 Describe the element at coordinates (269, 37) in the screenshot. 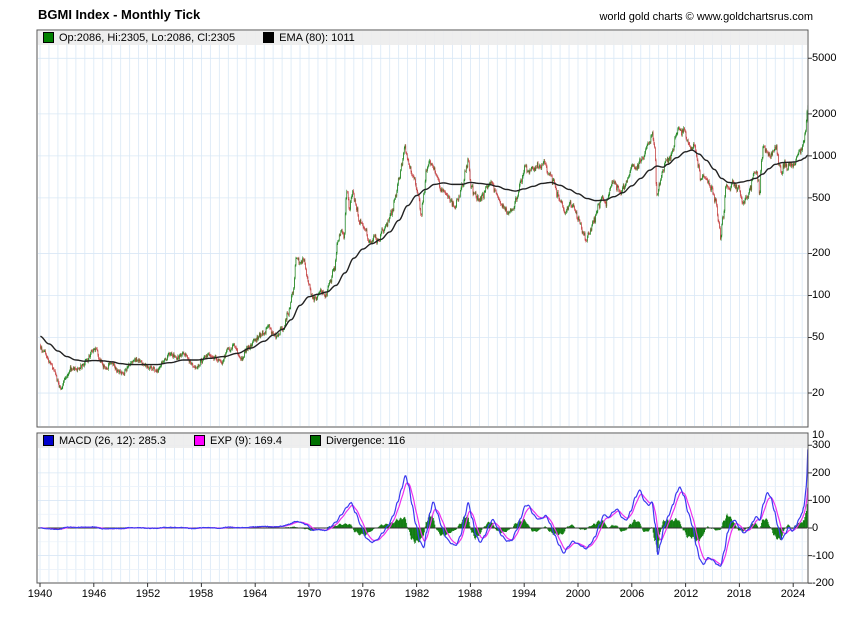

I see `ema-swatch-icon` at that location.